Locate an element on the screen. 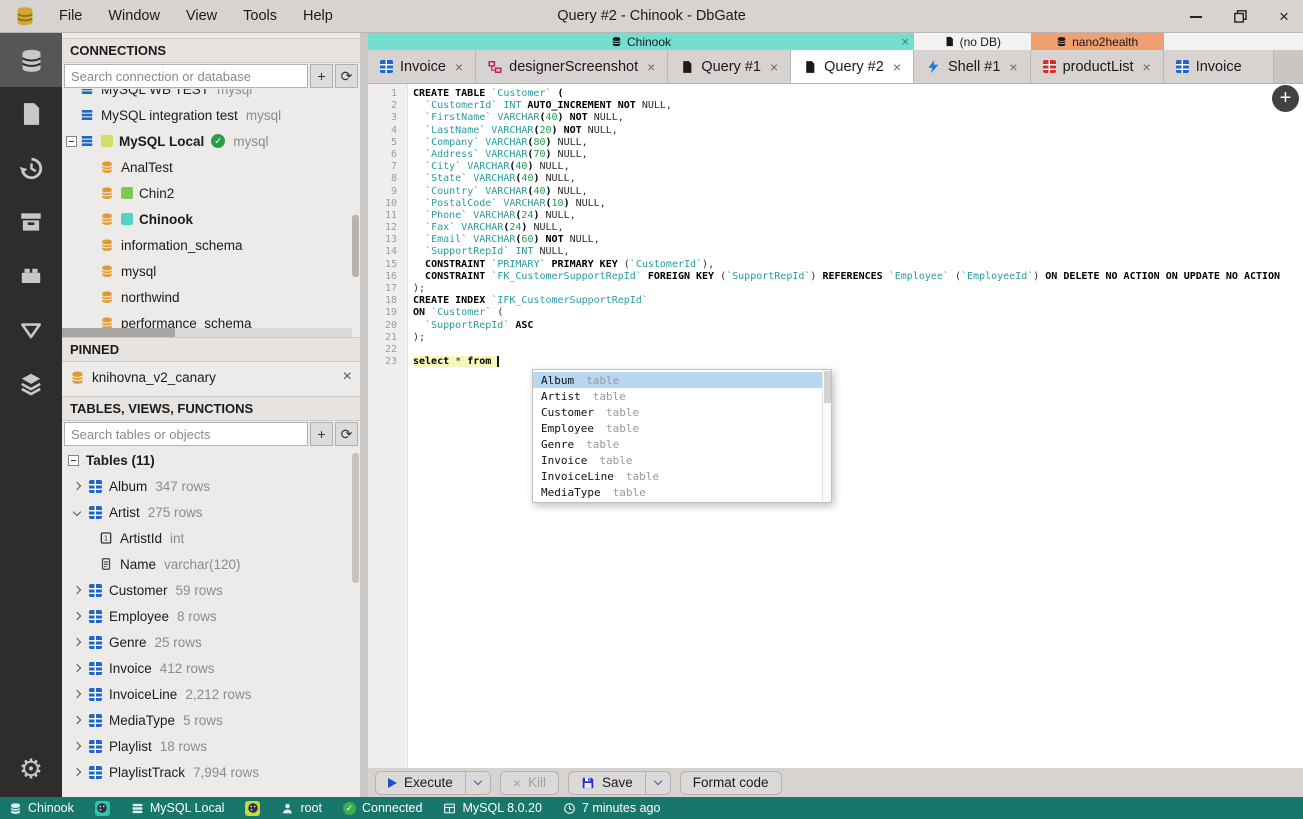  database-item: northwind is located at coordinates (211, 297).